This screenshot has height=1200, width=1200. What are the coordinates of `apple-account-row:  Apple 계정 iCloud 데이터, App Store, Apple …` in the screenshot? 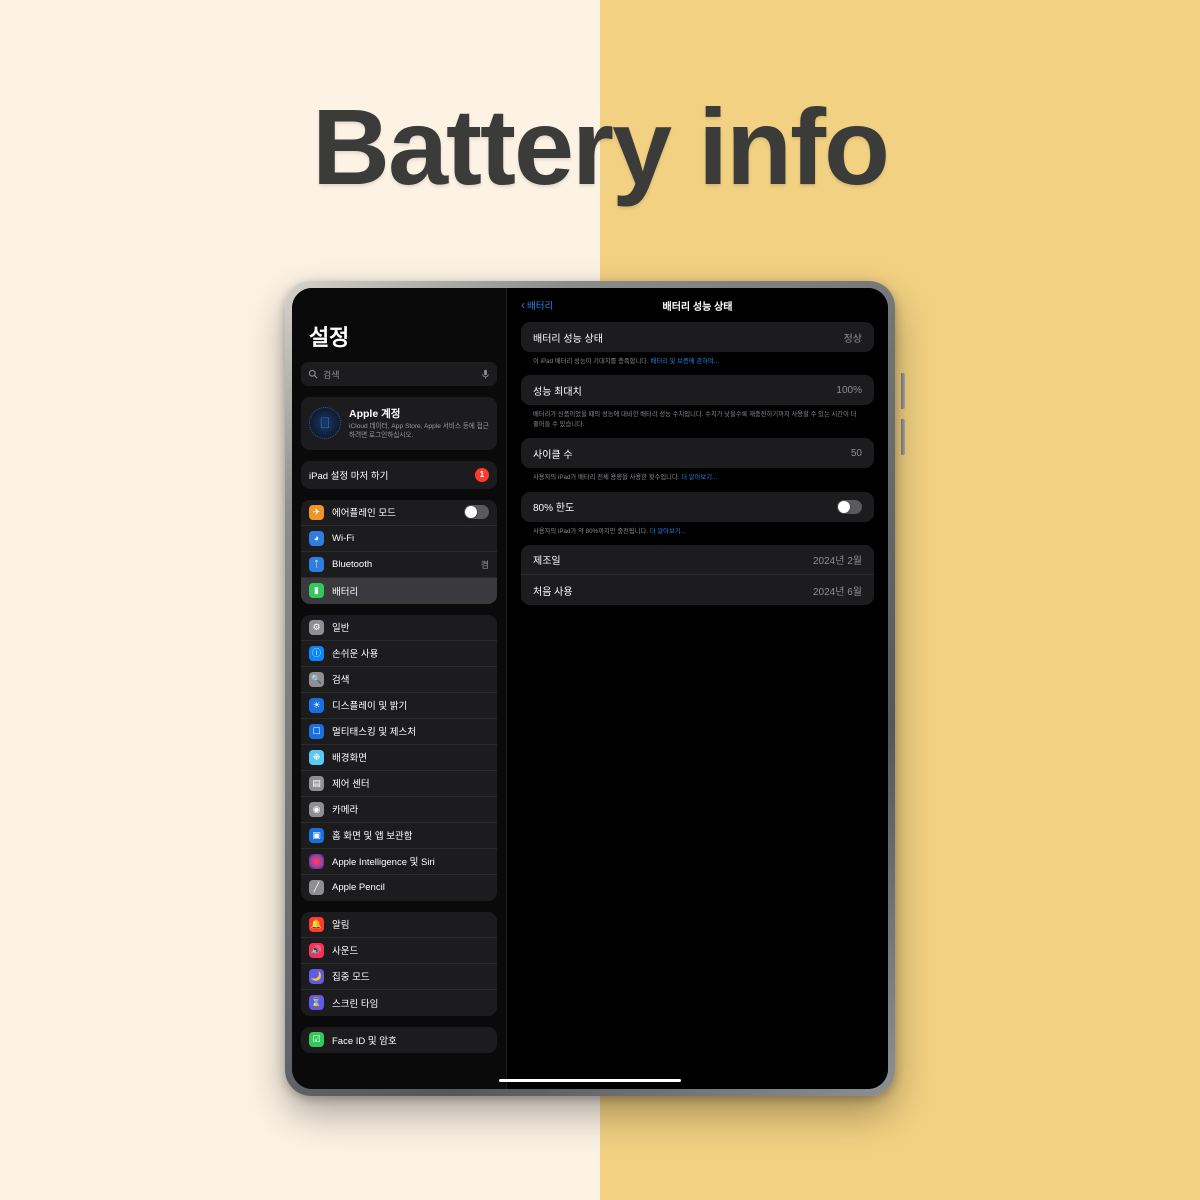 It's located at (399, 423).